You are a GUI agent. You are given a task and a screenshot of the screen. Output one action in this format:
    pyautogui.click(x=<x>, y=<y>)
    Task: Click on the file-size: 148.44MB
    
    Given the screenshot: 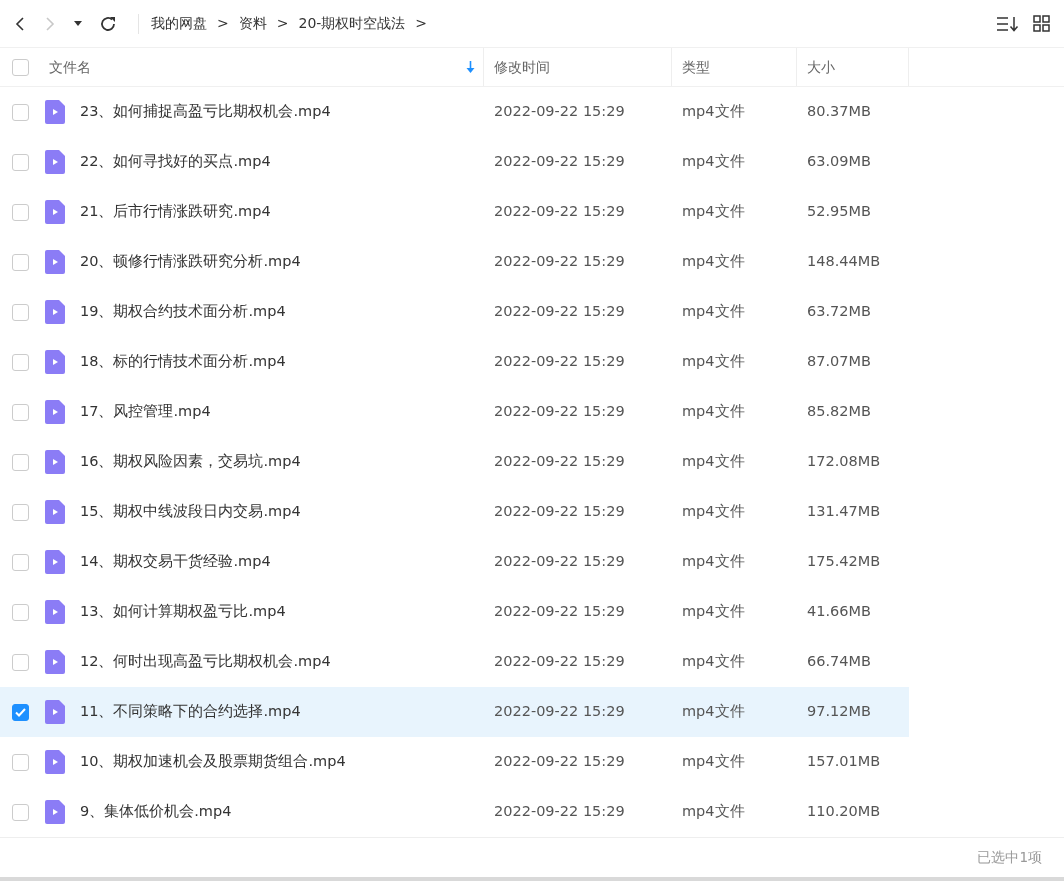 What is the action you would take?
    pyautogui.click(x=844, y=261)
    